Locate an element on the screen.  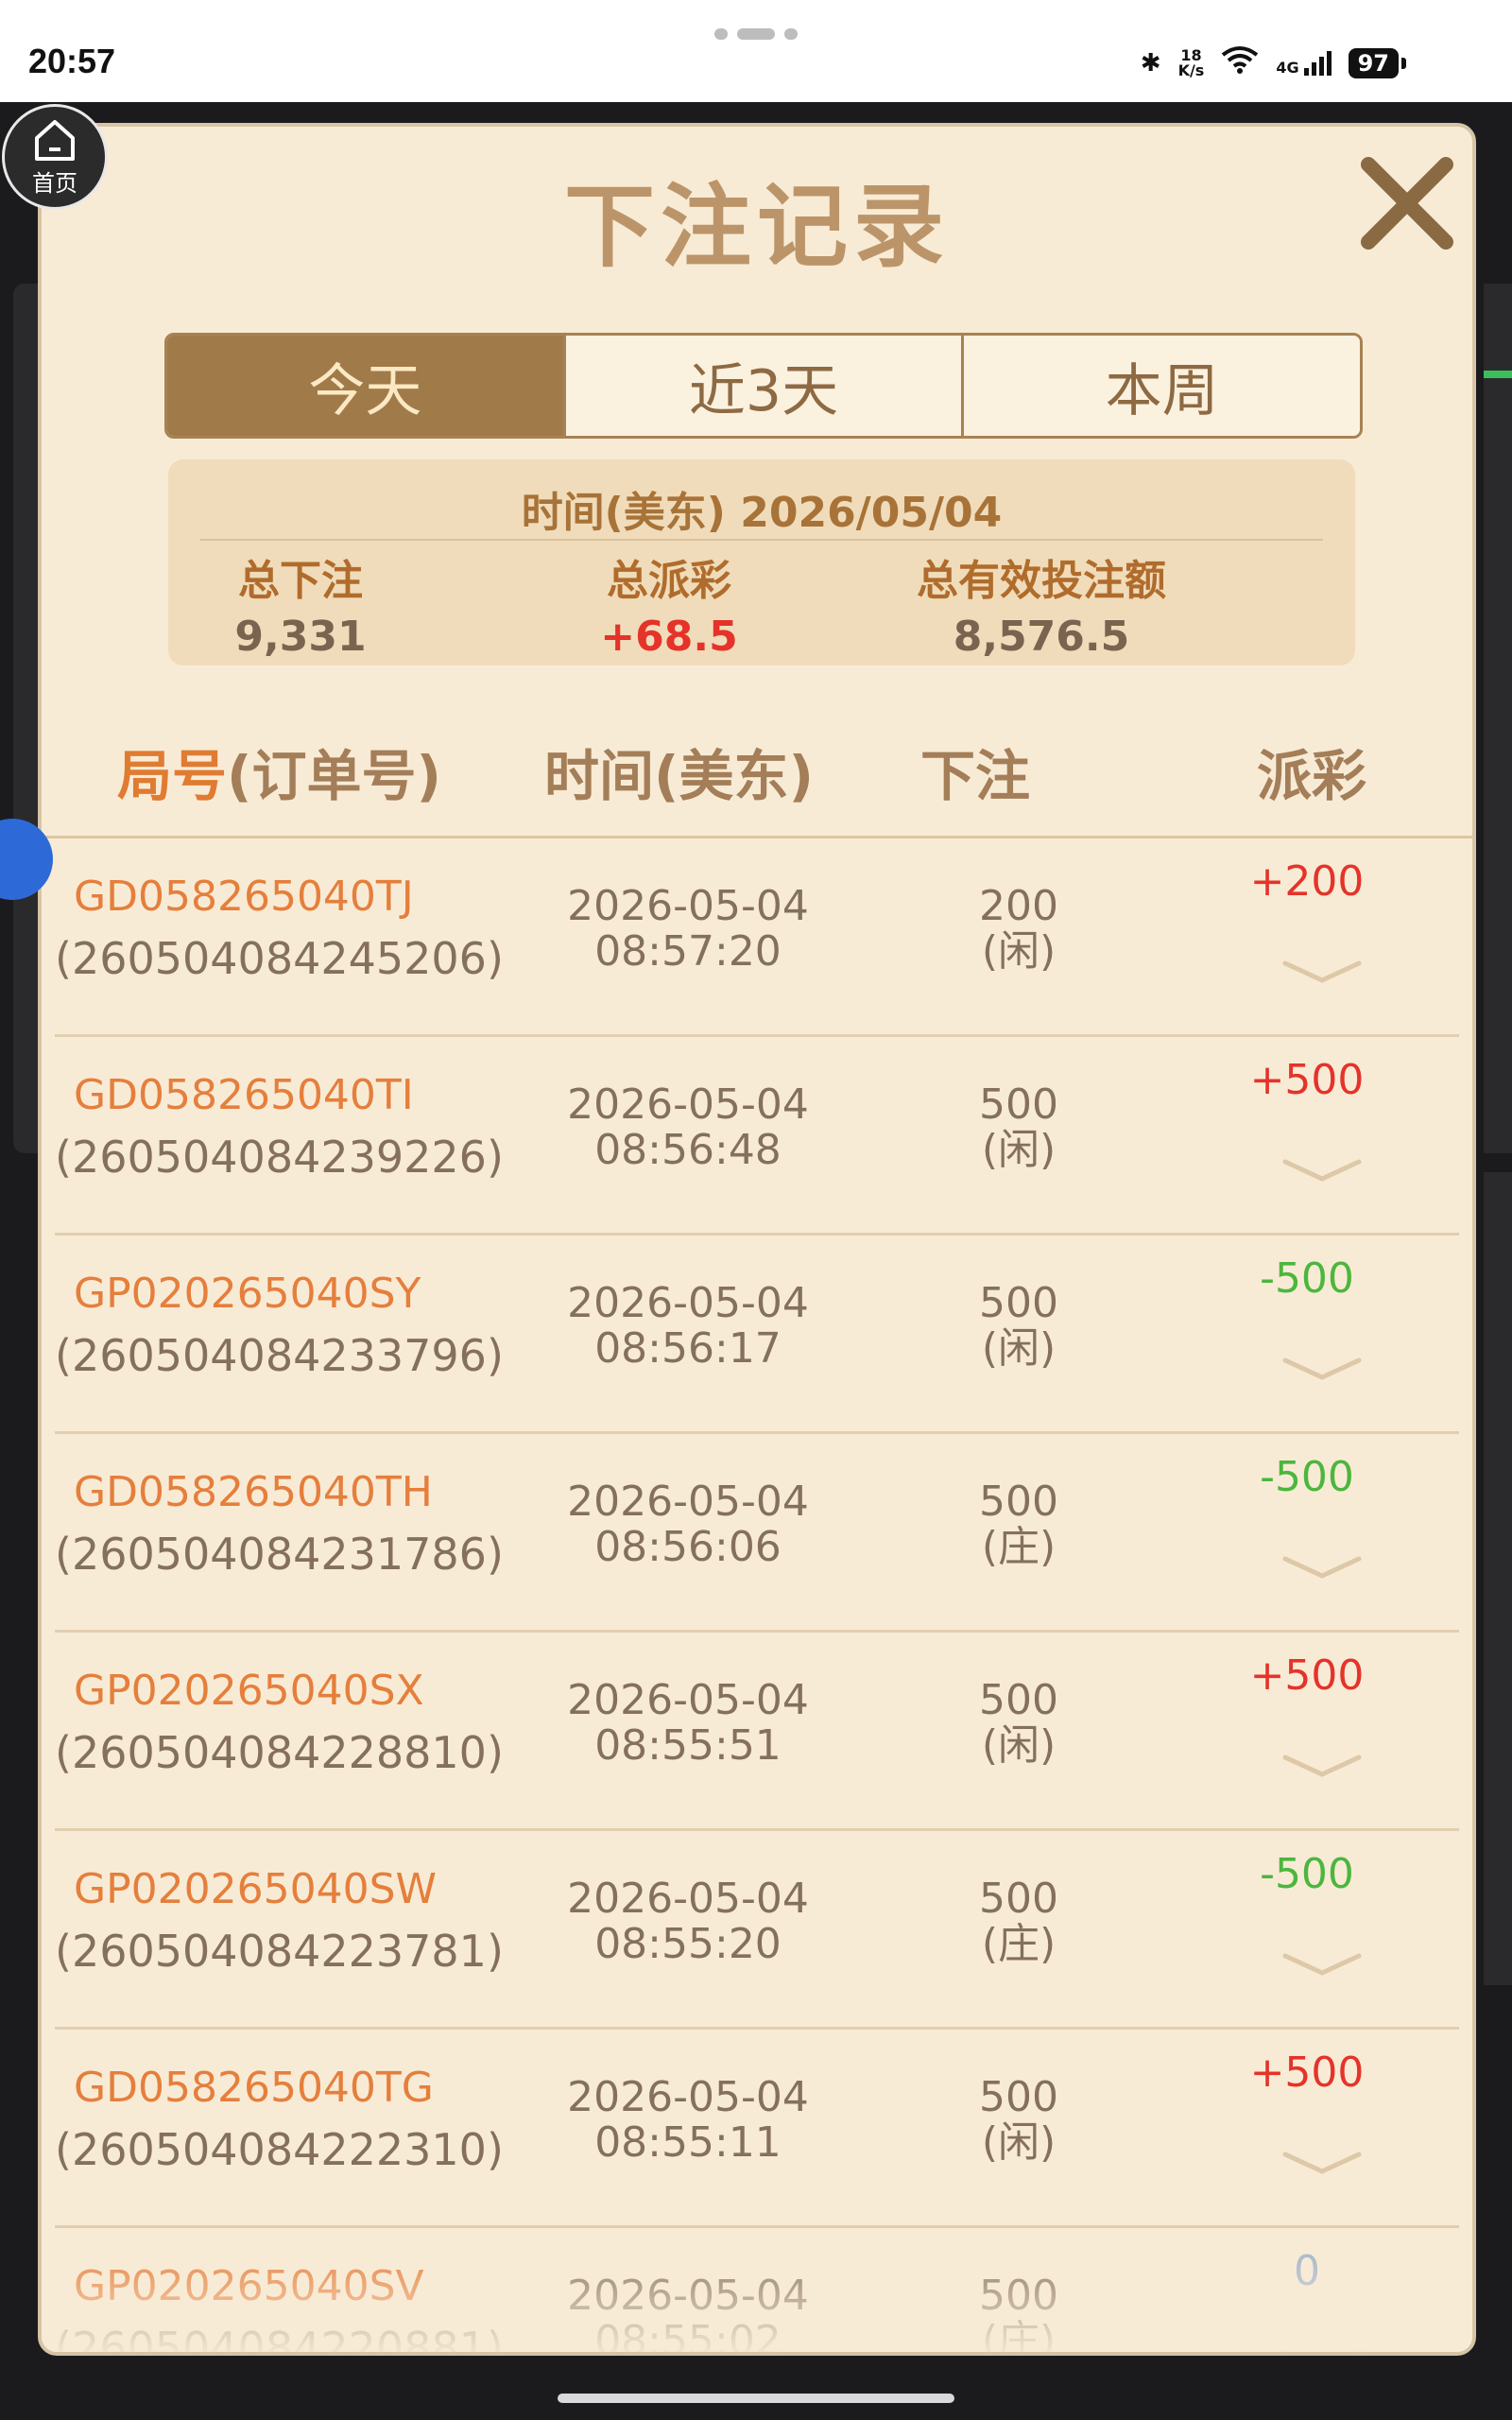
home-button: 首页 is located at coordinates (55, 157).